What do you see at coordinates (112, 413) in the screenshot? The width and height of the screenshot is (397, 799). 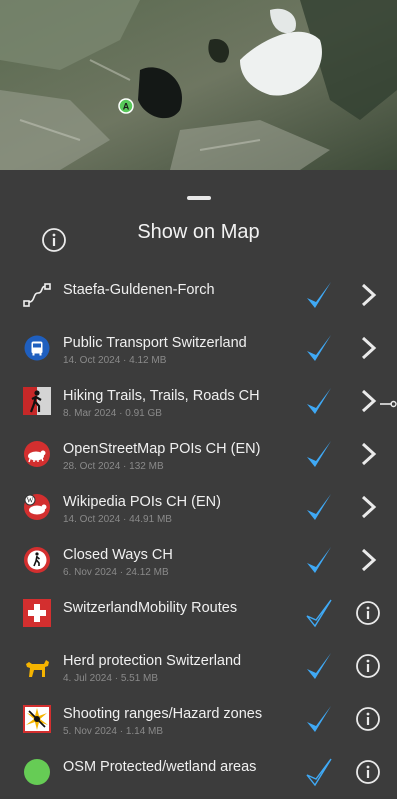 I see `layer-meta: 8. Mar 2024 · 0.91 GB` at bounding box center [112, 413].